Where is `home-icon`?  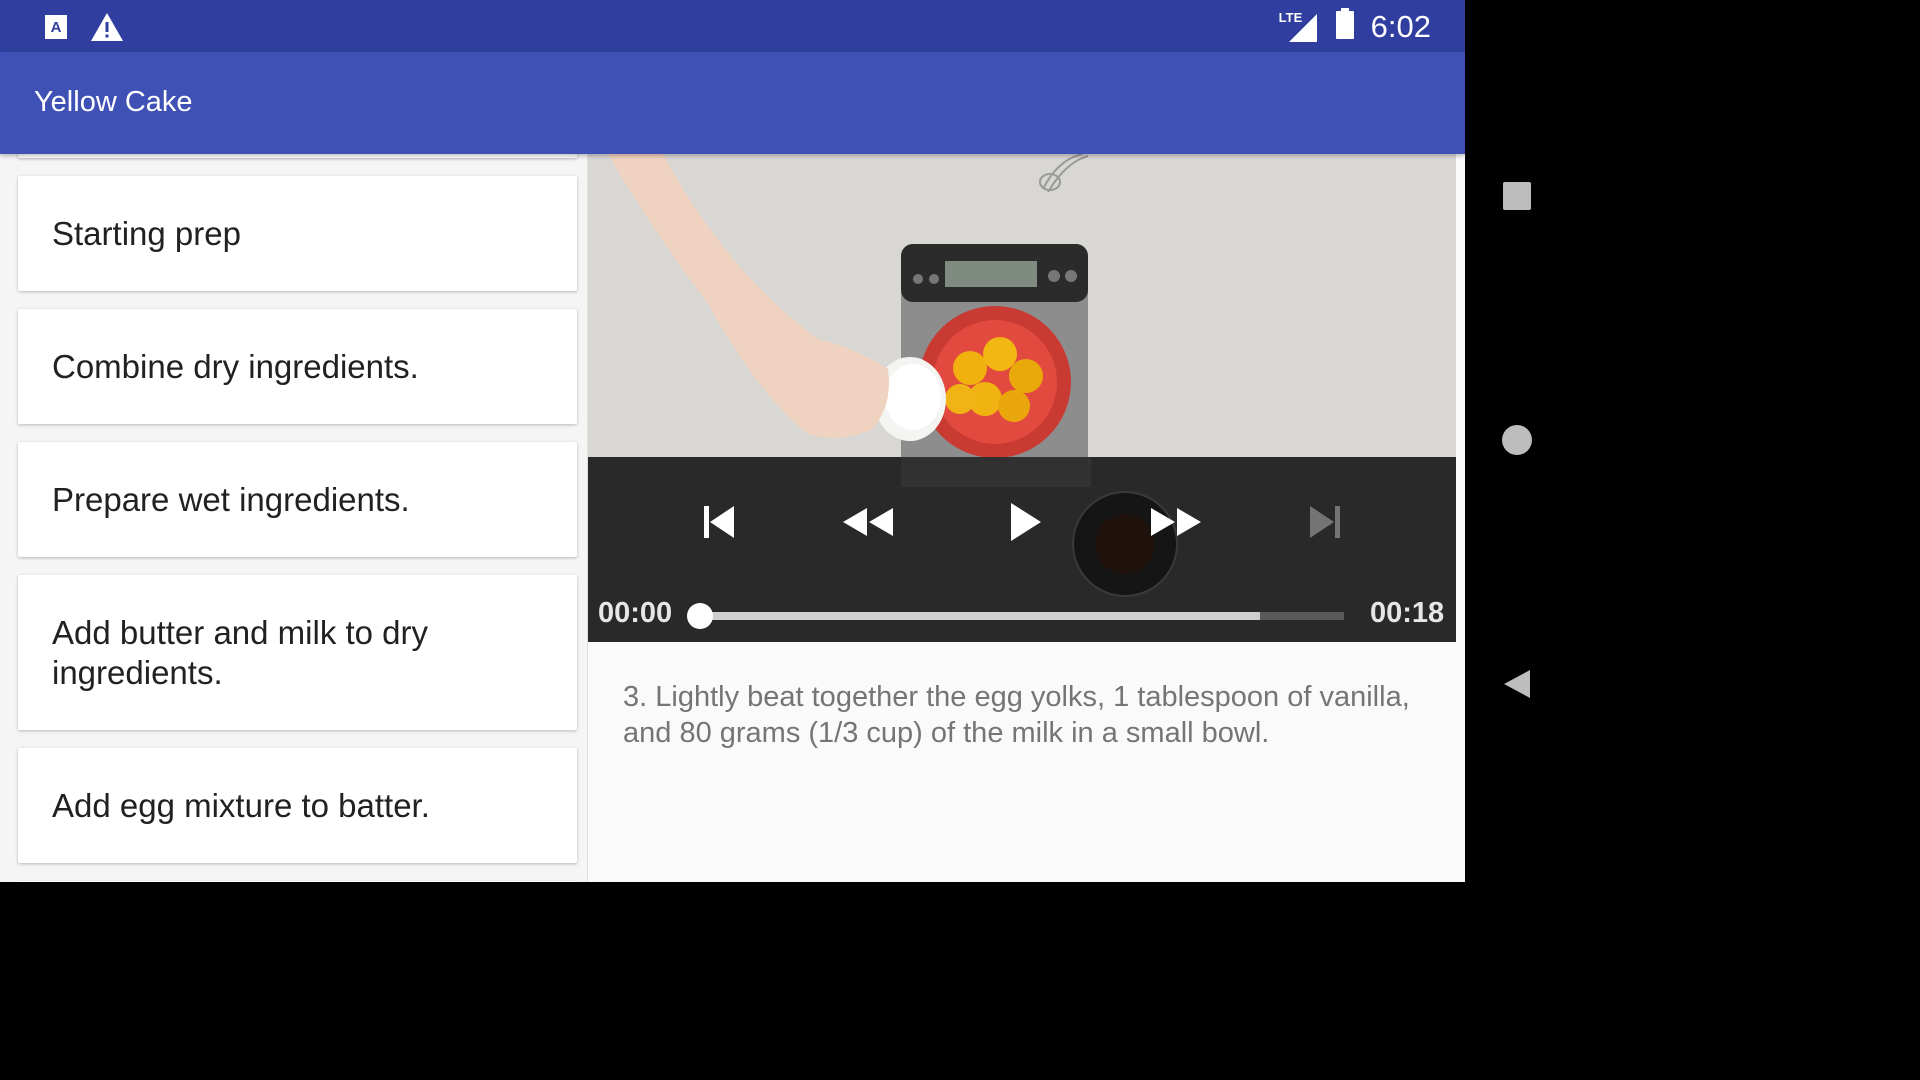
home-icon is located at coordinates (1517, 440).